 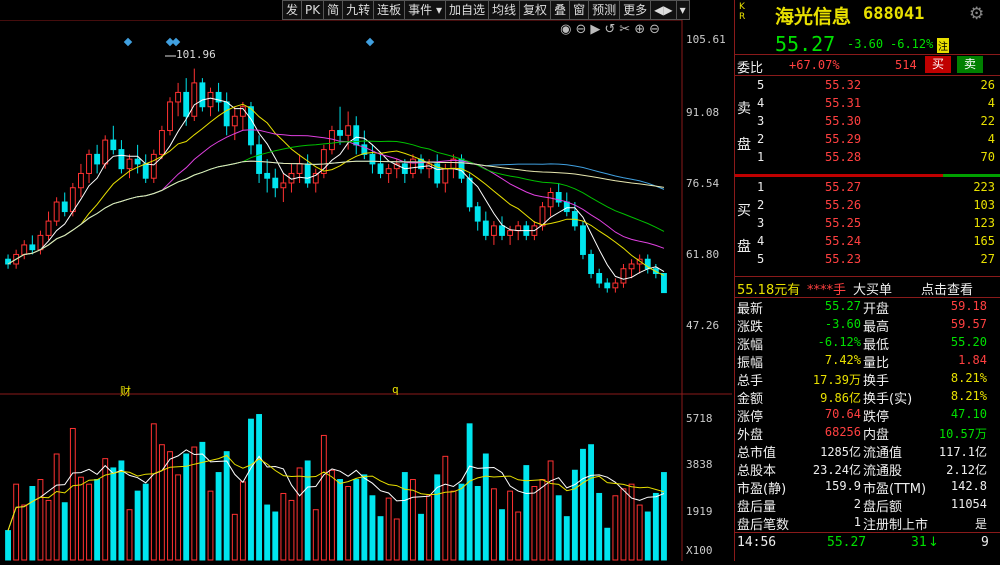 What do you see at coordinates (843, 103) in the screenshot?
I see `asks-price: 55.31` at bounding box center [843, 103].